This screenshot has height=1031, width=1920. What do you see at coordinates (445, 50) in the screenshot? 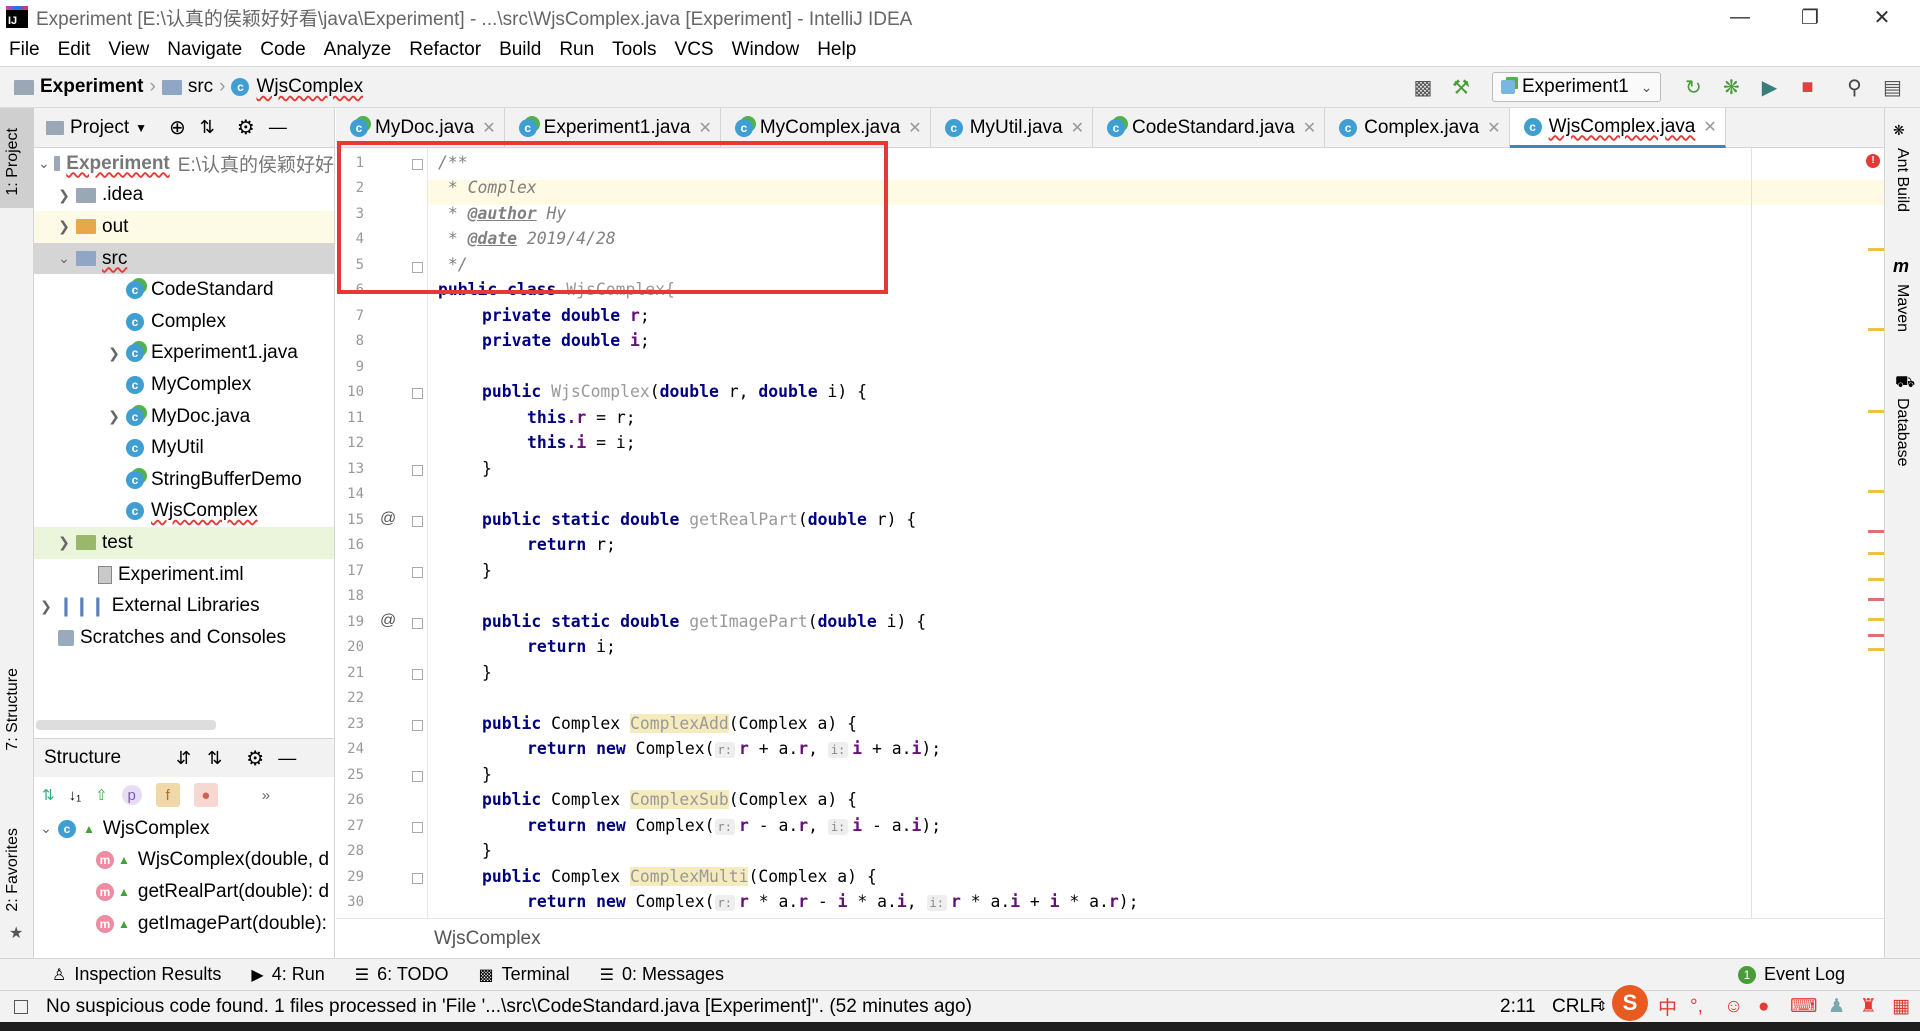
I see `menu-refactor: Refactor` at bounding box center [445, 50].